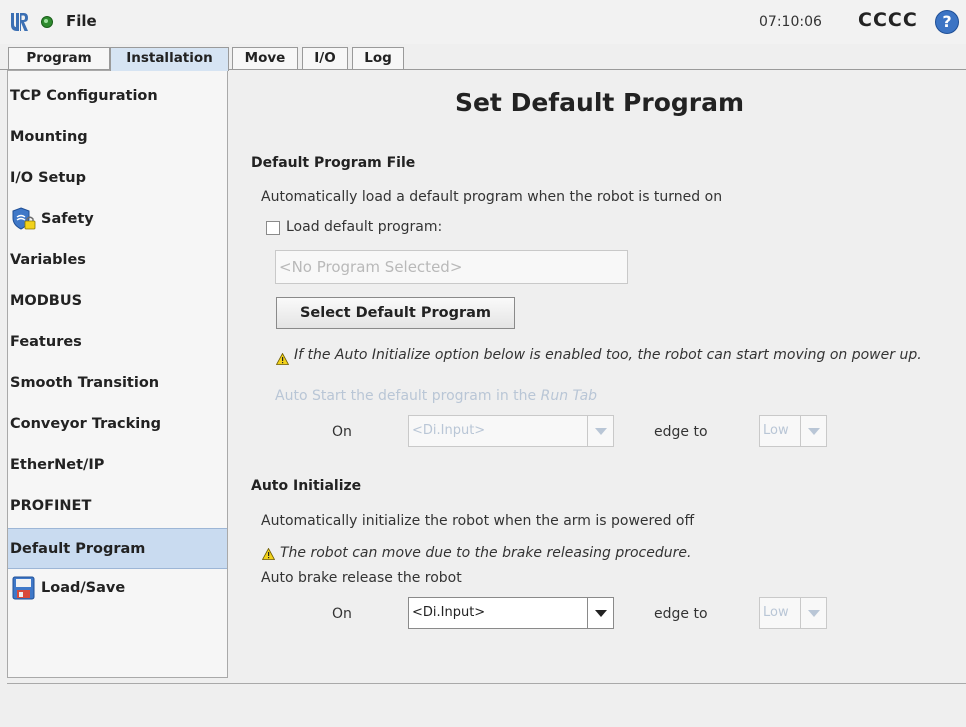 The width and height of the screenshot is (966, 727). Describe the element at coordinates (793, 431) in the screenshot. I see `auto-start-edge-dropdown: Low` at that location.